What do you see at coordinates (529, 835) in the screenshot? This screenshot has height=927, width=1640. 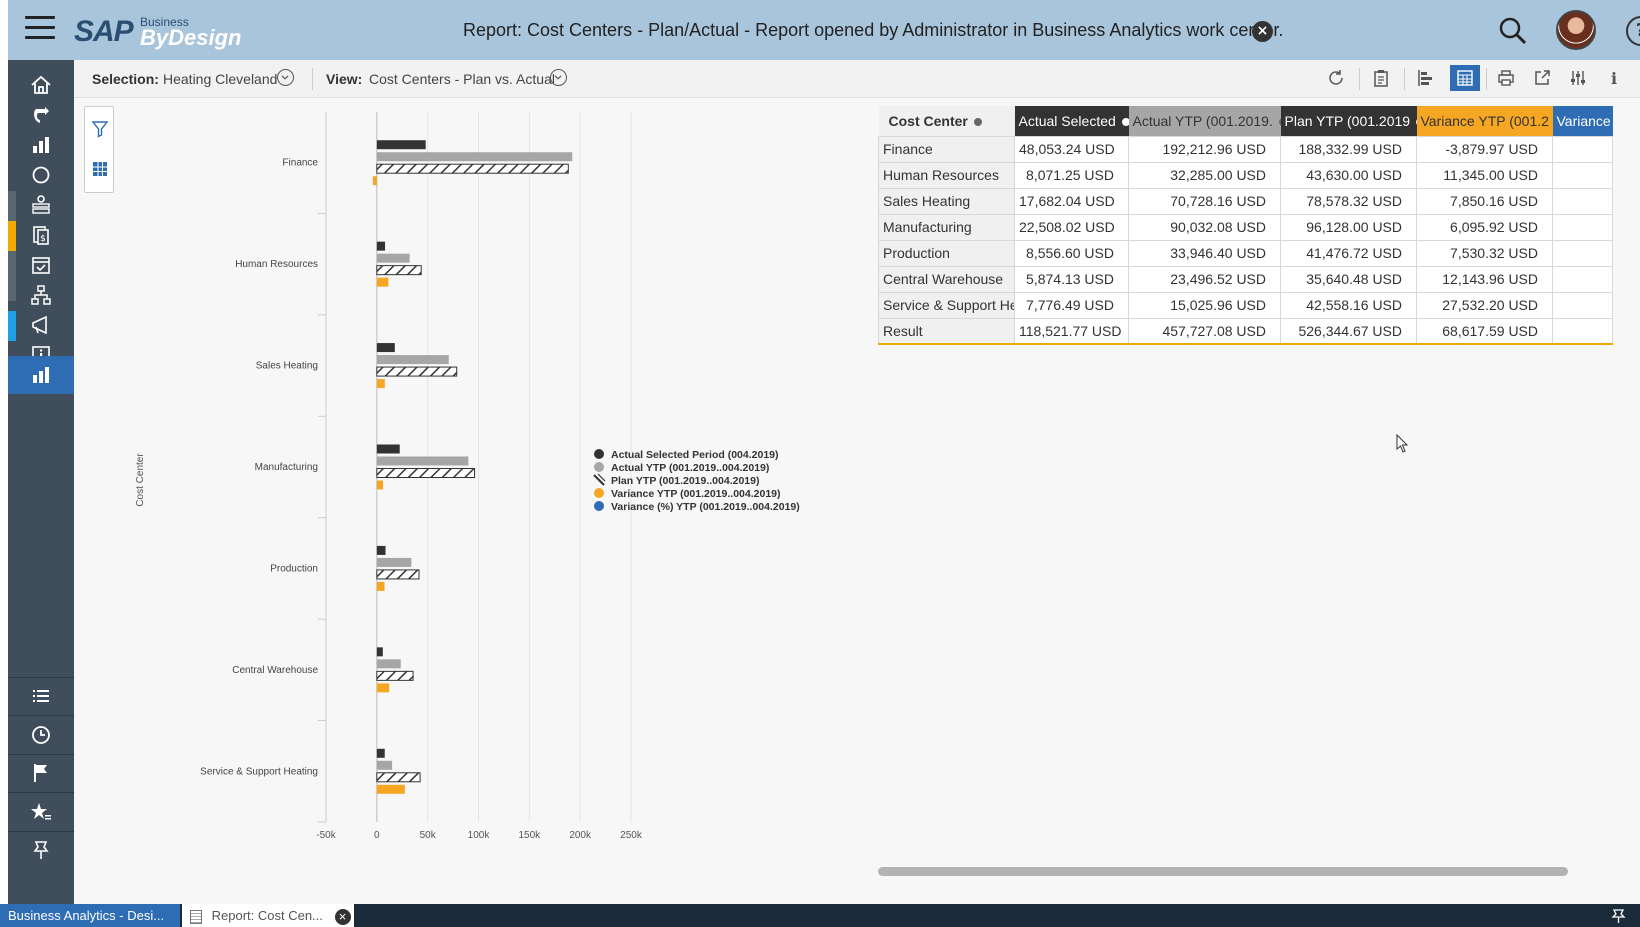 I see `x-tick-label: 150k` at bounding box center [529, 835].